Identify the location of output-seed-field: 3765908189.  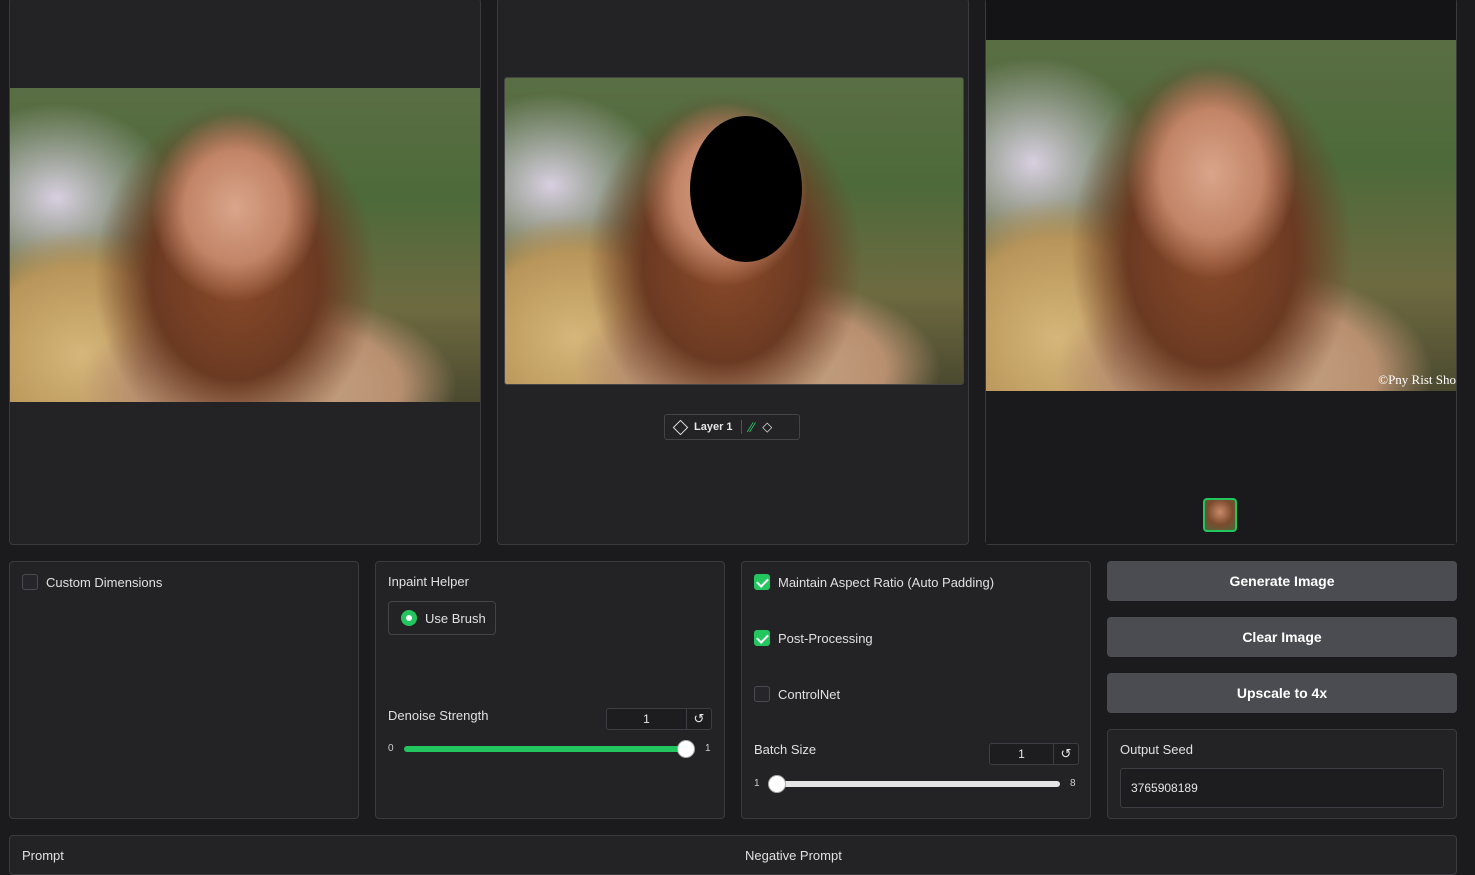
(1282, 788).